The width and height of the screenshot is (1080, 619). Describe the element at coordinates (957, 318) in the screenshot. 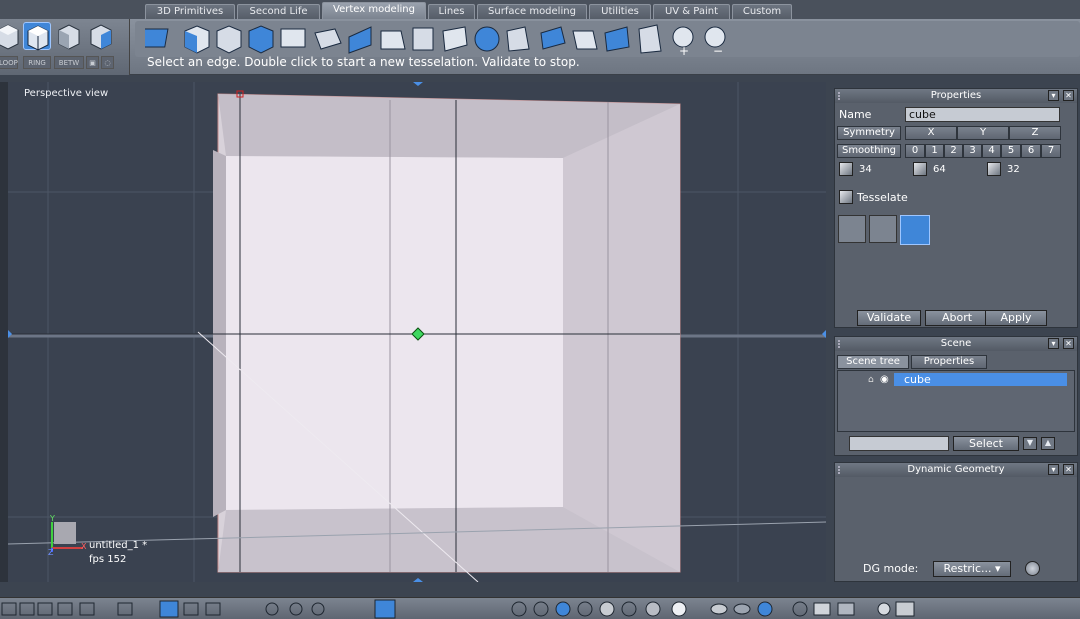

I see `abort-button: Abort` at that location.